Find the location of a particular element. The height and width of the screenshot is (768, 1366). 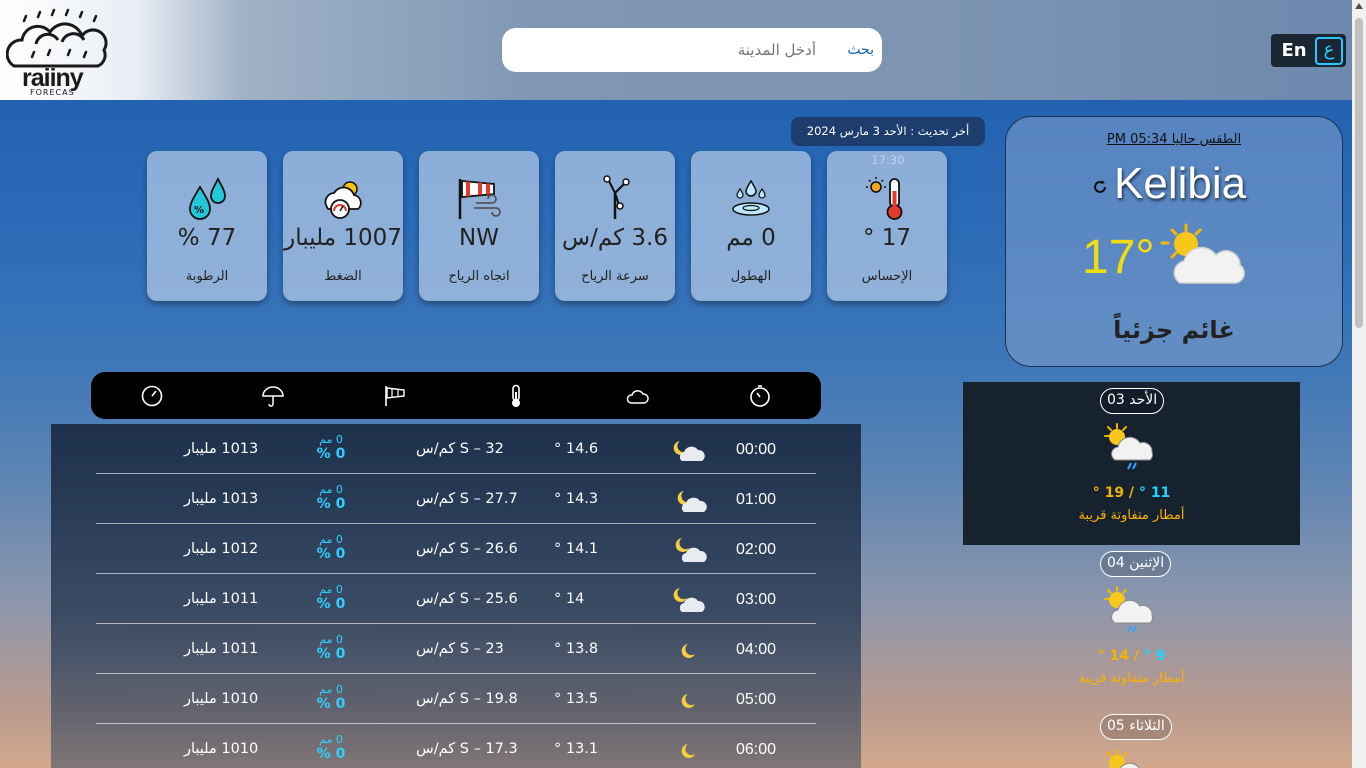

feels-like-label: الإحساس is located at coordinates (887, 276).